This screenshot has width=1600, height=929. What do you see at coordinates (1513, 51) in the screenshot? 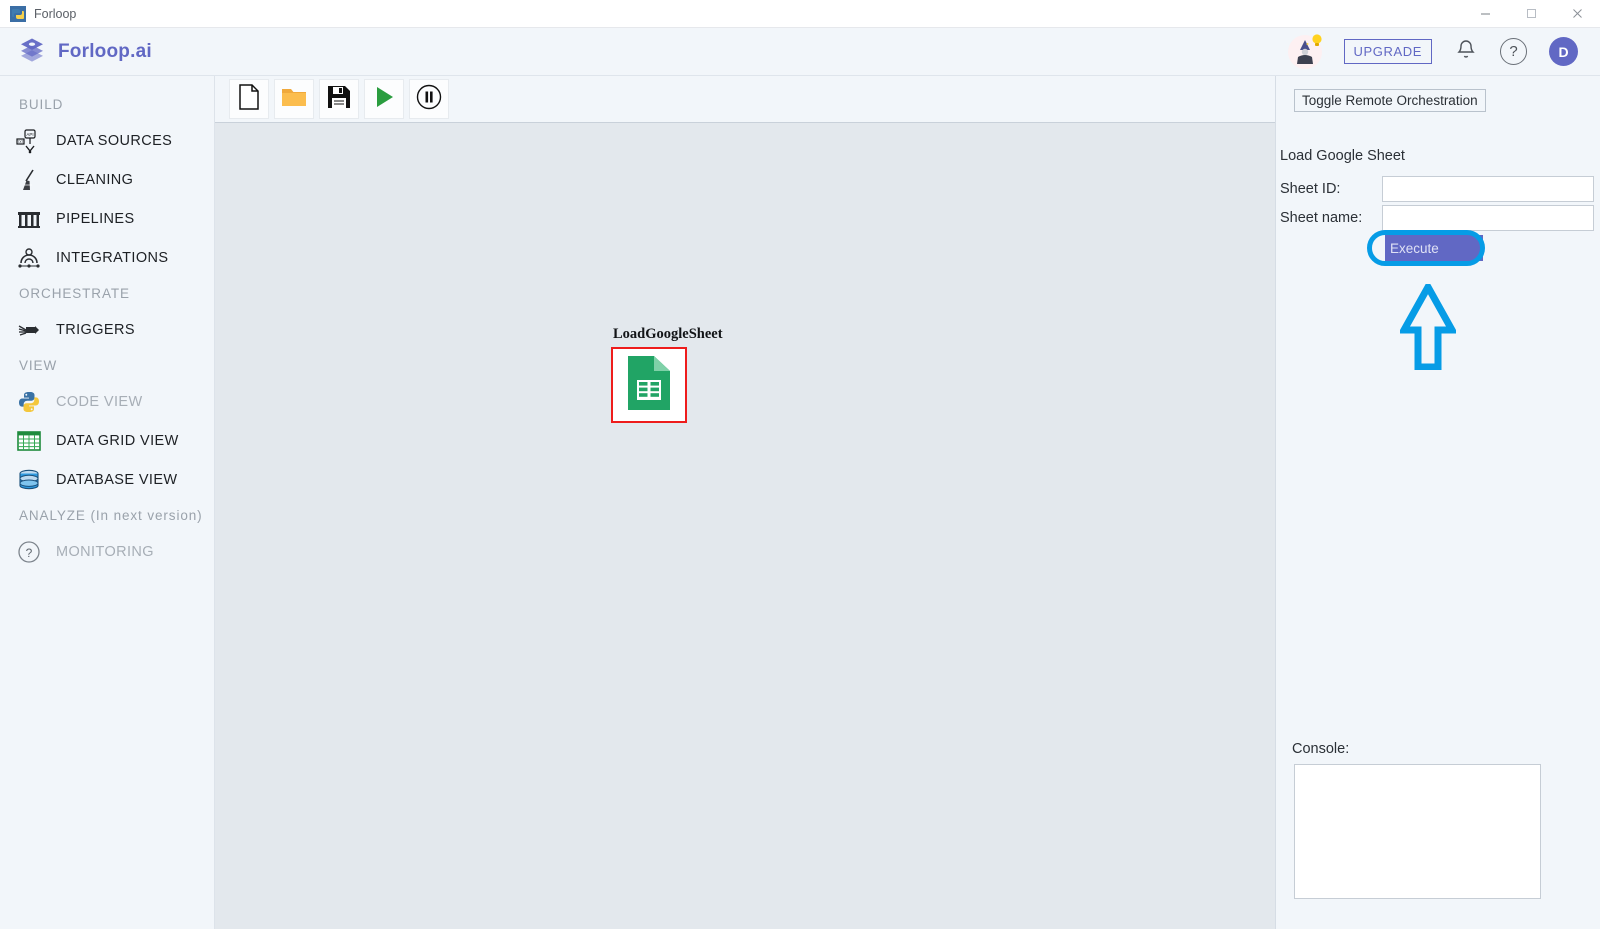
I see `question-mark-icon: ?` at bounding box center [1513, 51].